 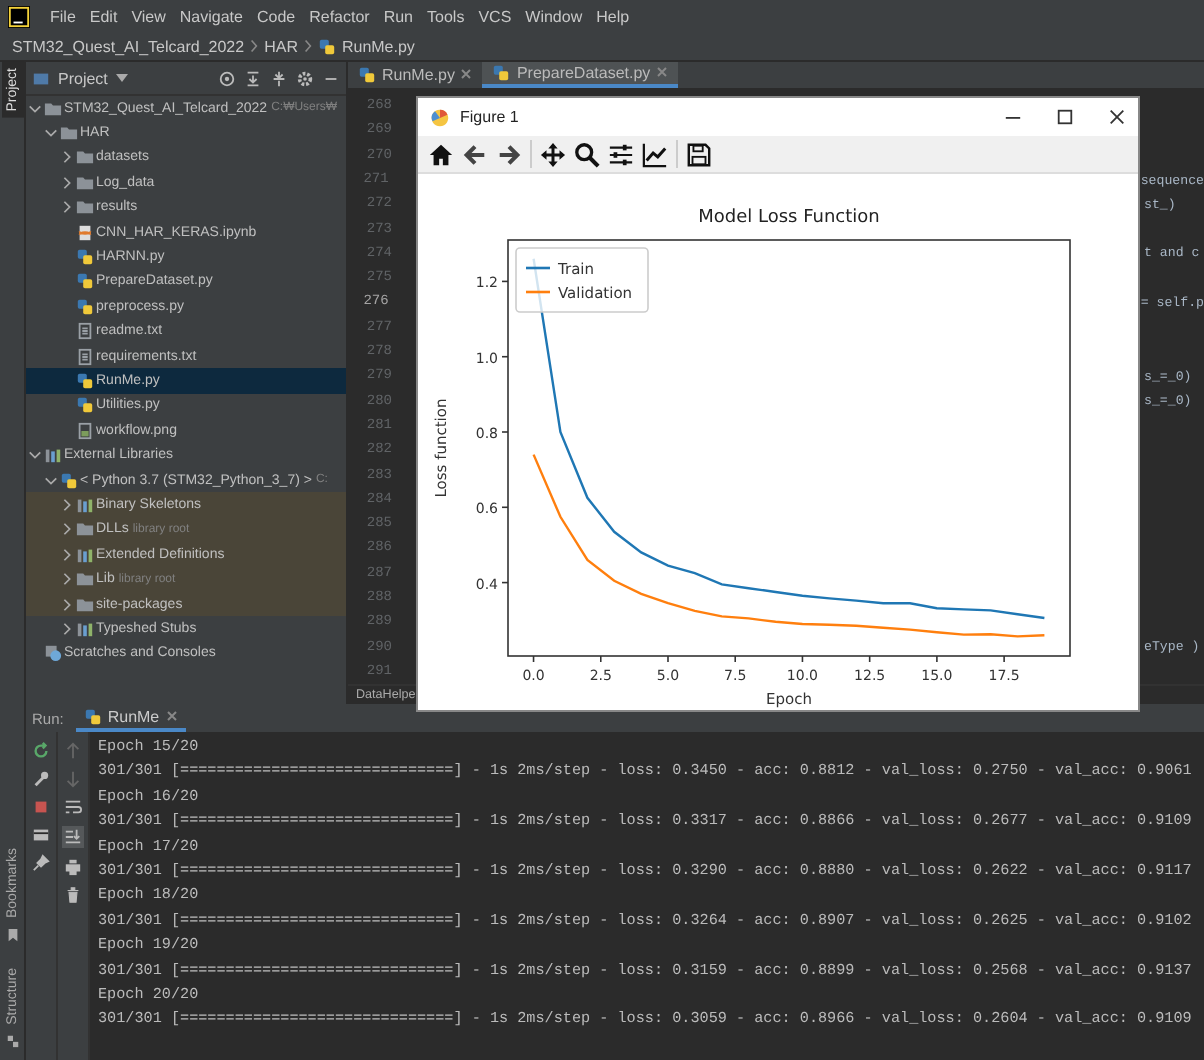 What do you see at coordinates (253, 78) in the screenshot?
I see `expand-all-icon` at bounding box center [253, 78].